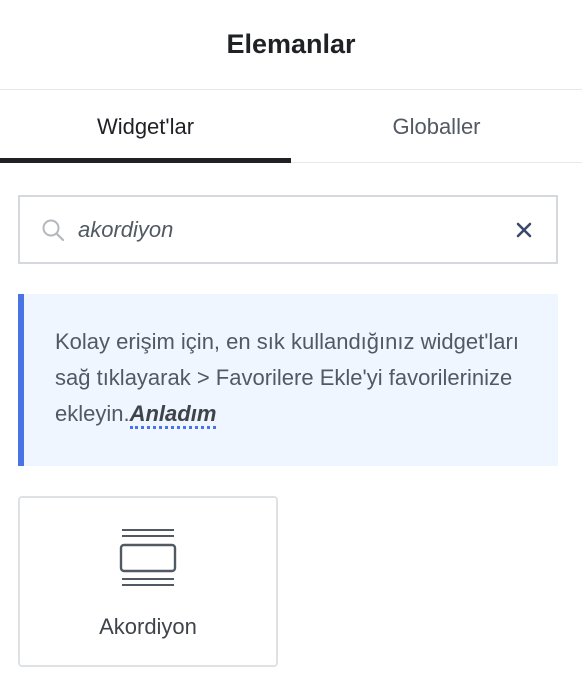 This screenshot has height=692, width=582. What do you see at coordinates (436, 126) in the screenshot?
I see `tab-globals: Globaller` at bounding box center [436, 126].